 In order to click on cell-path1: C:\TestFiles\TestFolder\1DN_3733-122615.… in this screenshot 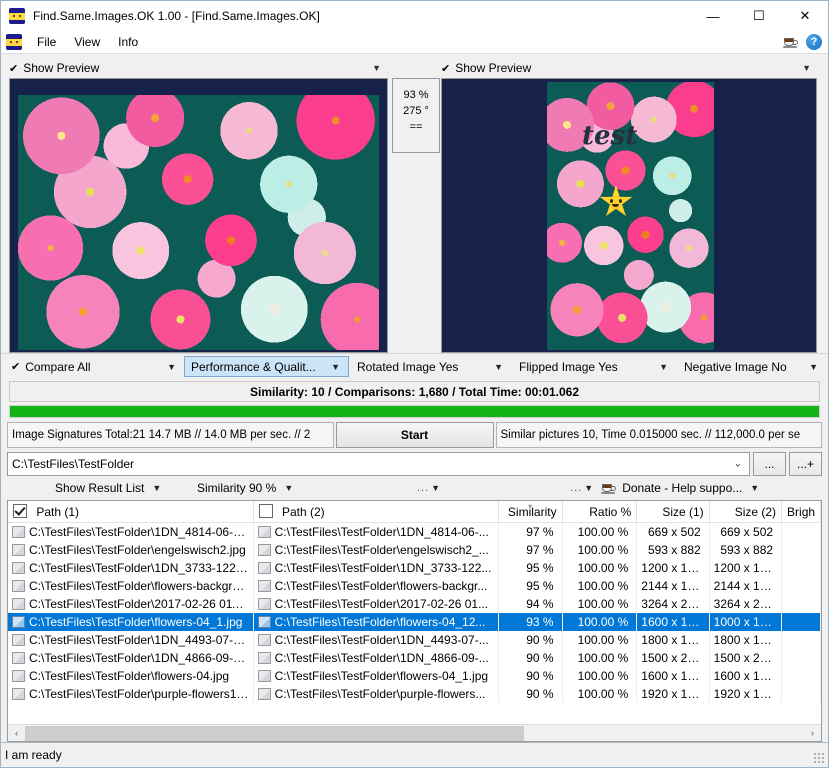, I will do `click(131, 568)`.